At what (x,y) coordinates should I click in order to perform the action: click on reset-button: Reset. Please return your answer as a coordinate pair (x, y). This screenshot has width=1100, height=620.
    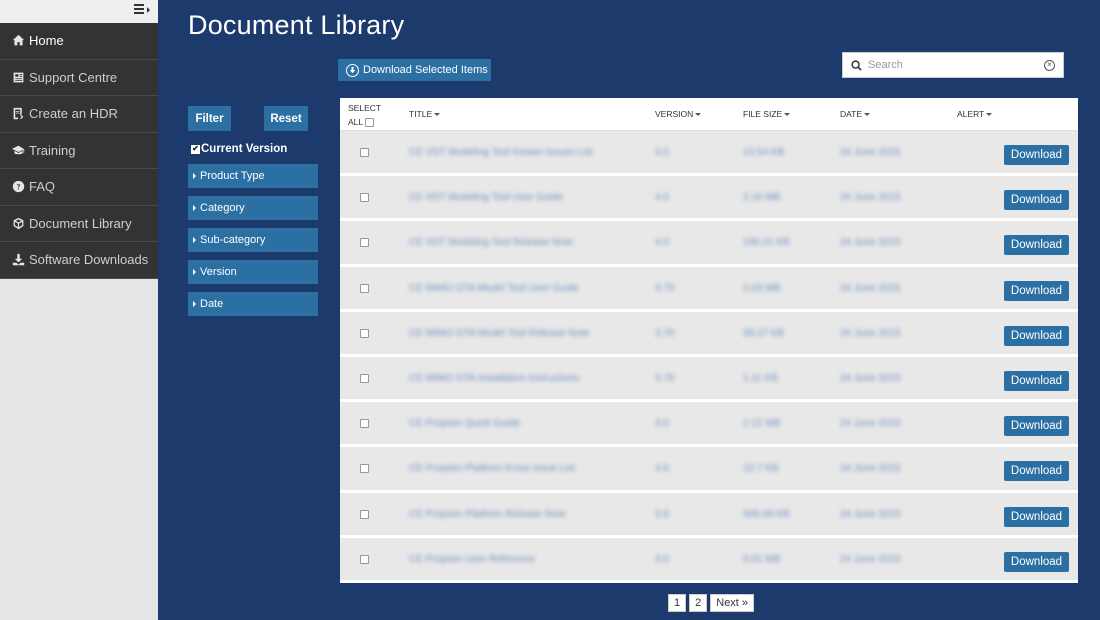
    Looking at the image, I should click on (286, 118).